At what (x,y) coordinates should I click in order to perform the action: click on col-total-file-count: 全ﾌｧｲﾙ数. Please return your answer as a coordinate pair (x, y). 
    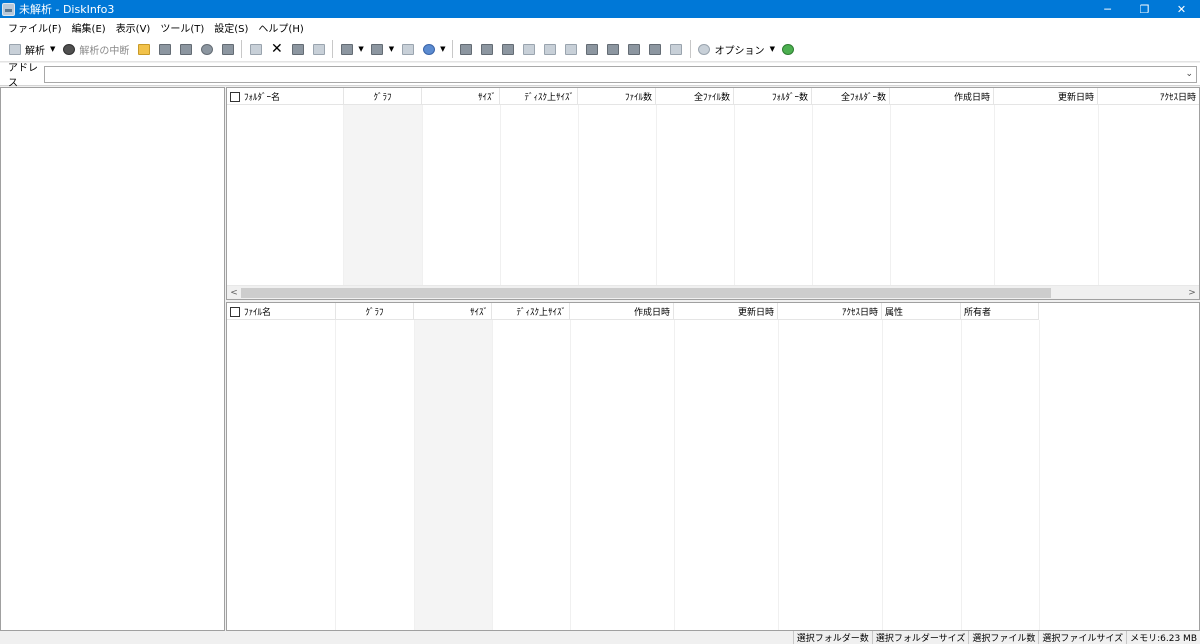
    Looking at the image, I should click on (695, 96).